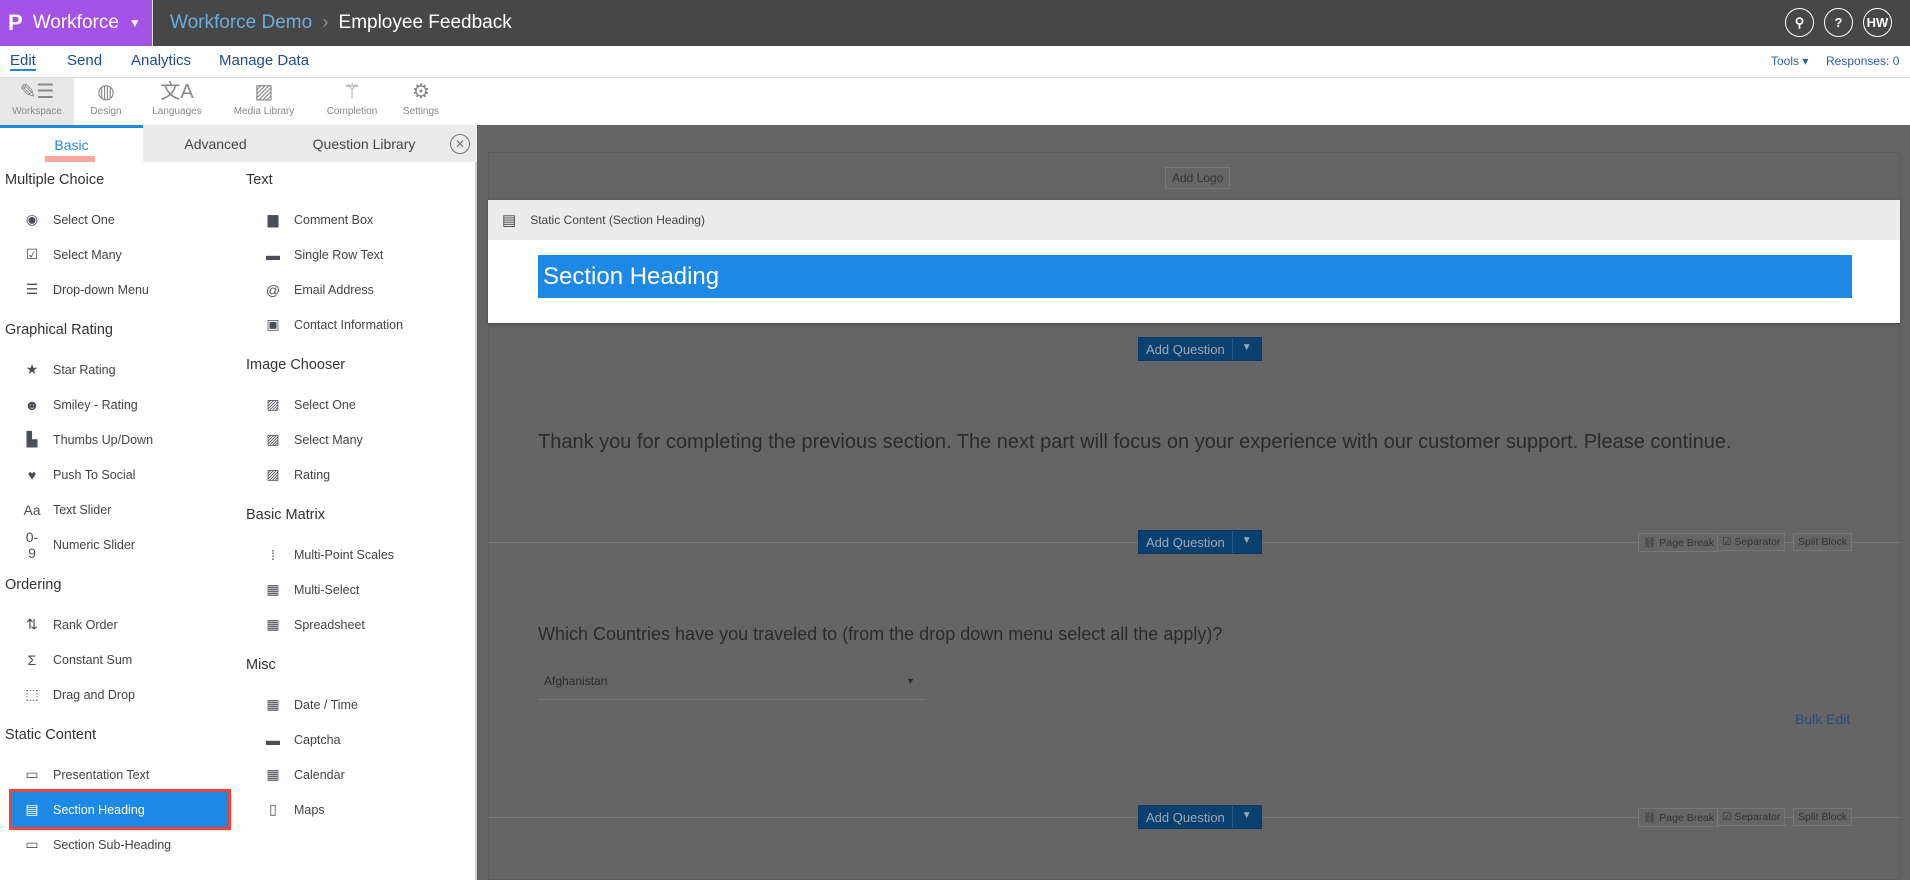 Image resolution: width=1910 pixels, height=880 pixels. I want to click on page-break-label: Page Break, so click(1687, 818).